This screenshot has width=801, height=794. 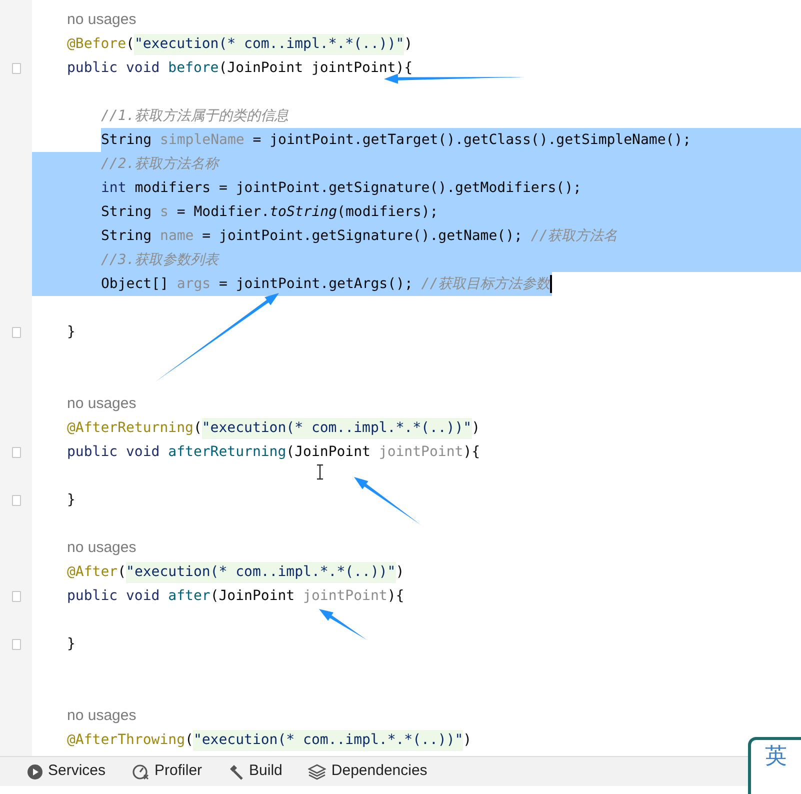 What do you see at coordinates (485, 284) in the screenshot?
I see `code-comment: //获取目标方法参数` at bounding box center [485, 284].